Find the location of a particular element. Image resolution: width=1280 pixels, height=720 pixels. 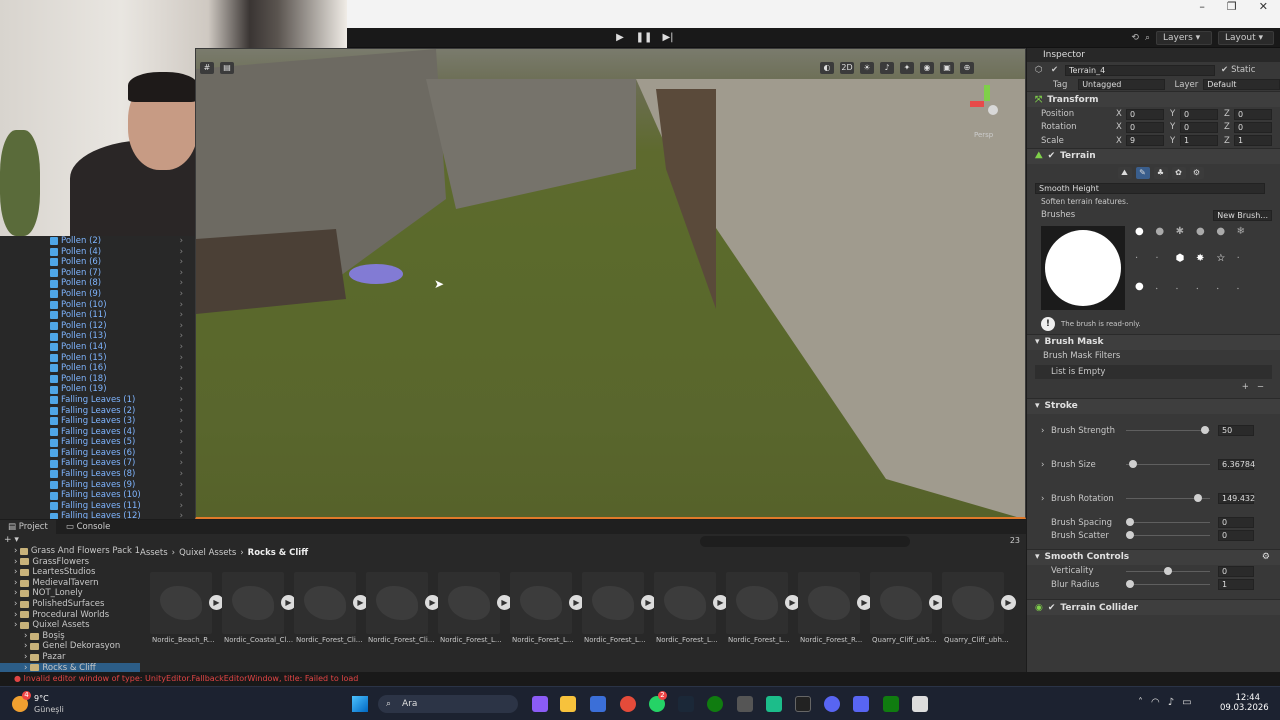

project-folder-item: › GrassFlowers is located at coordinates (70, 562).